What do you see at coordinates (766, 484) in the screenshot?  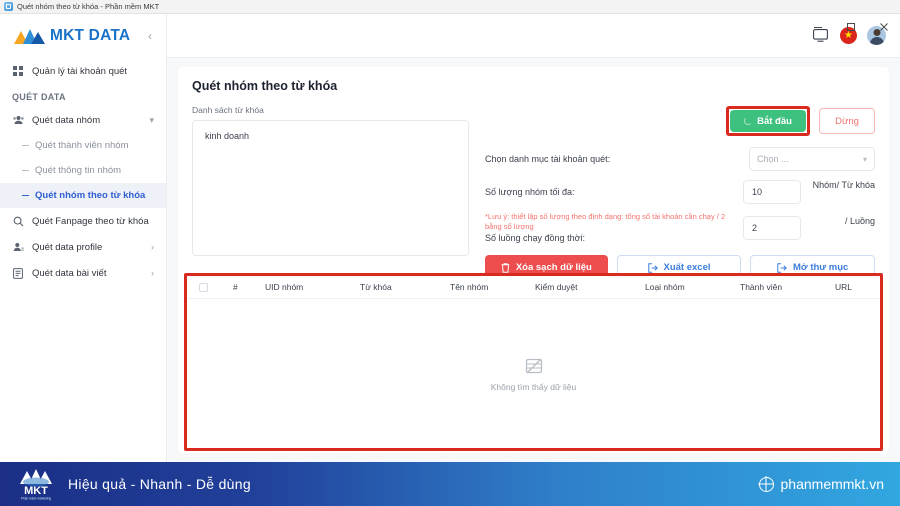 I see `globe-icon` at bounding box center [766, 484].